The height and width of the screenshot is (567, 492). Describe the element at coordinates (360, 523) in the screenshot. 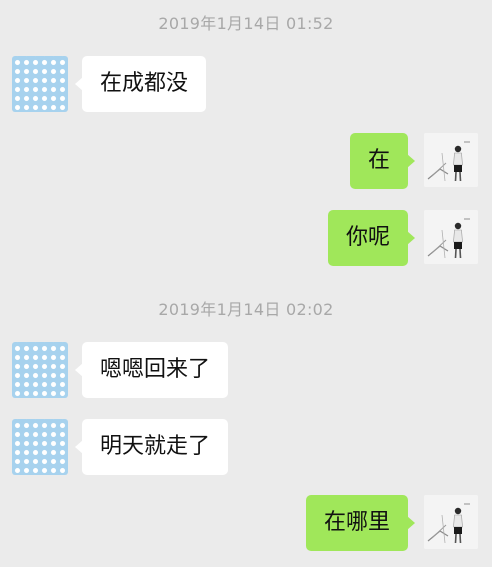

I see `message-bubble: 在哪里` at that location.